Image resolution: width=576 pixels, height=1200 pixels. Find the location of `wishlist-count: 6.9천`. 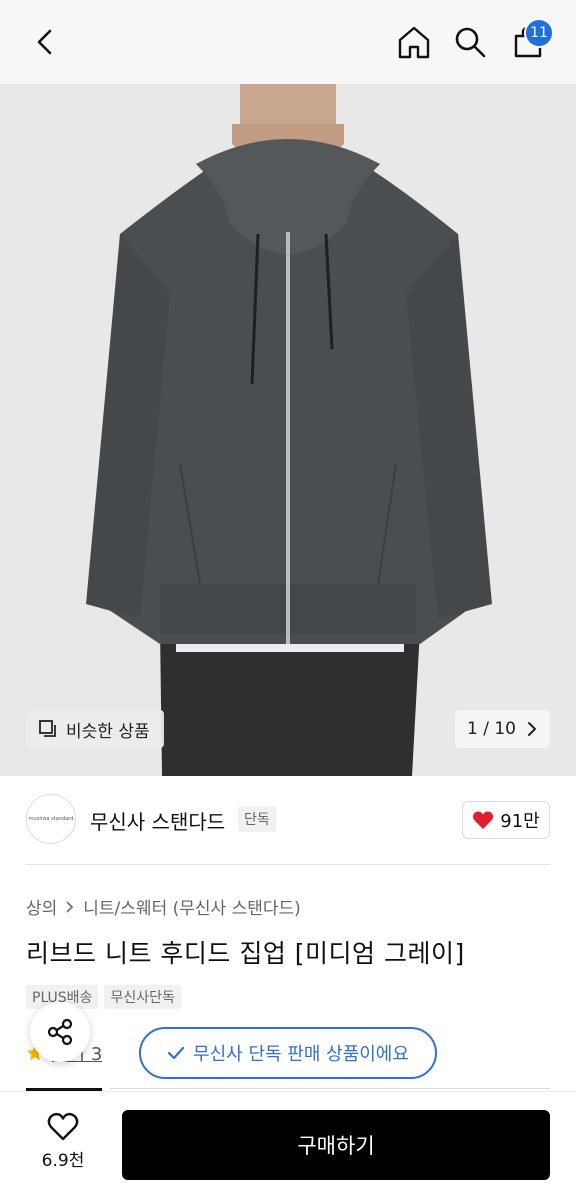

wishlist-count: 6.9천 is located at coordinates (63, 1161).